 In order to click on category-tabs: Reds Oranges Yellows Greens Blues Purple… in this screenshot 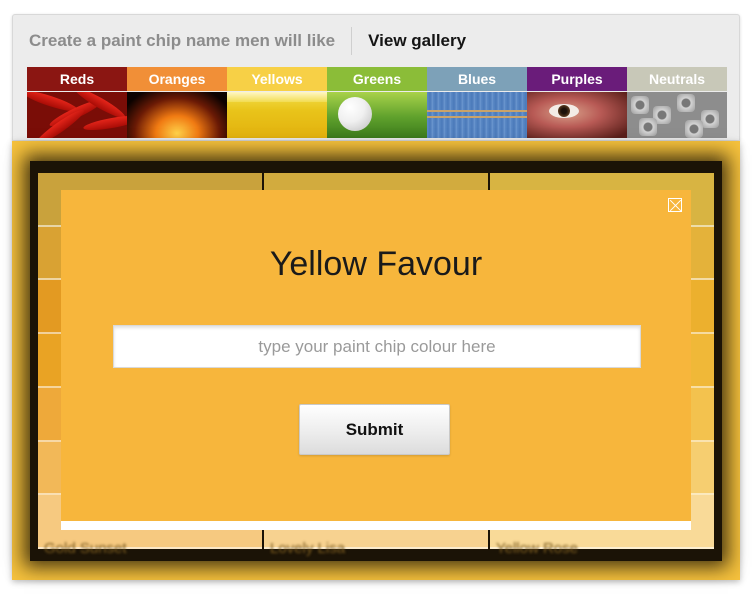, I will do `click(377, 79)`.